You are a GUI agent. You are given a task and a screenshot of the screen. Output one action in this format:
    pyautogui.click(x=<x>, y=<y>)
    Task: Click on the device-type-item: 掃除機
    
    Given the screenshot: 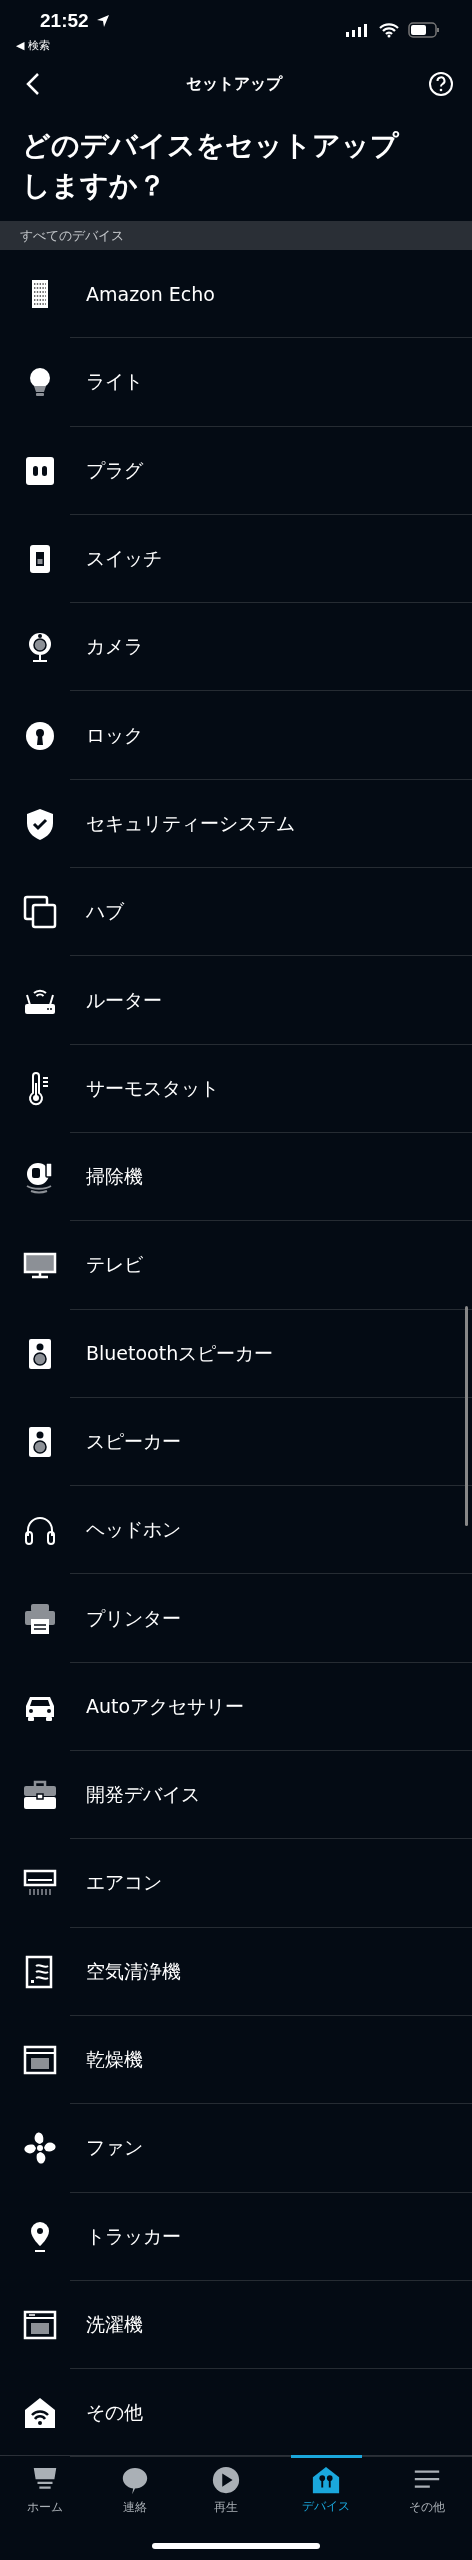 What is the action you would take?
    pyautogui.click(x=236, y=1177)
    